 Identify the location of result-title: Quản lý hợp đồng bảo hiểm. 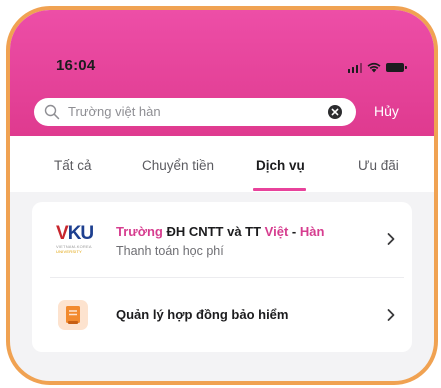
(202, 314).